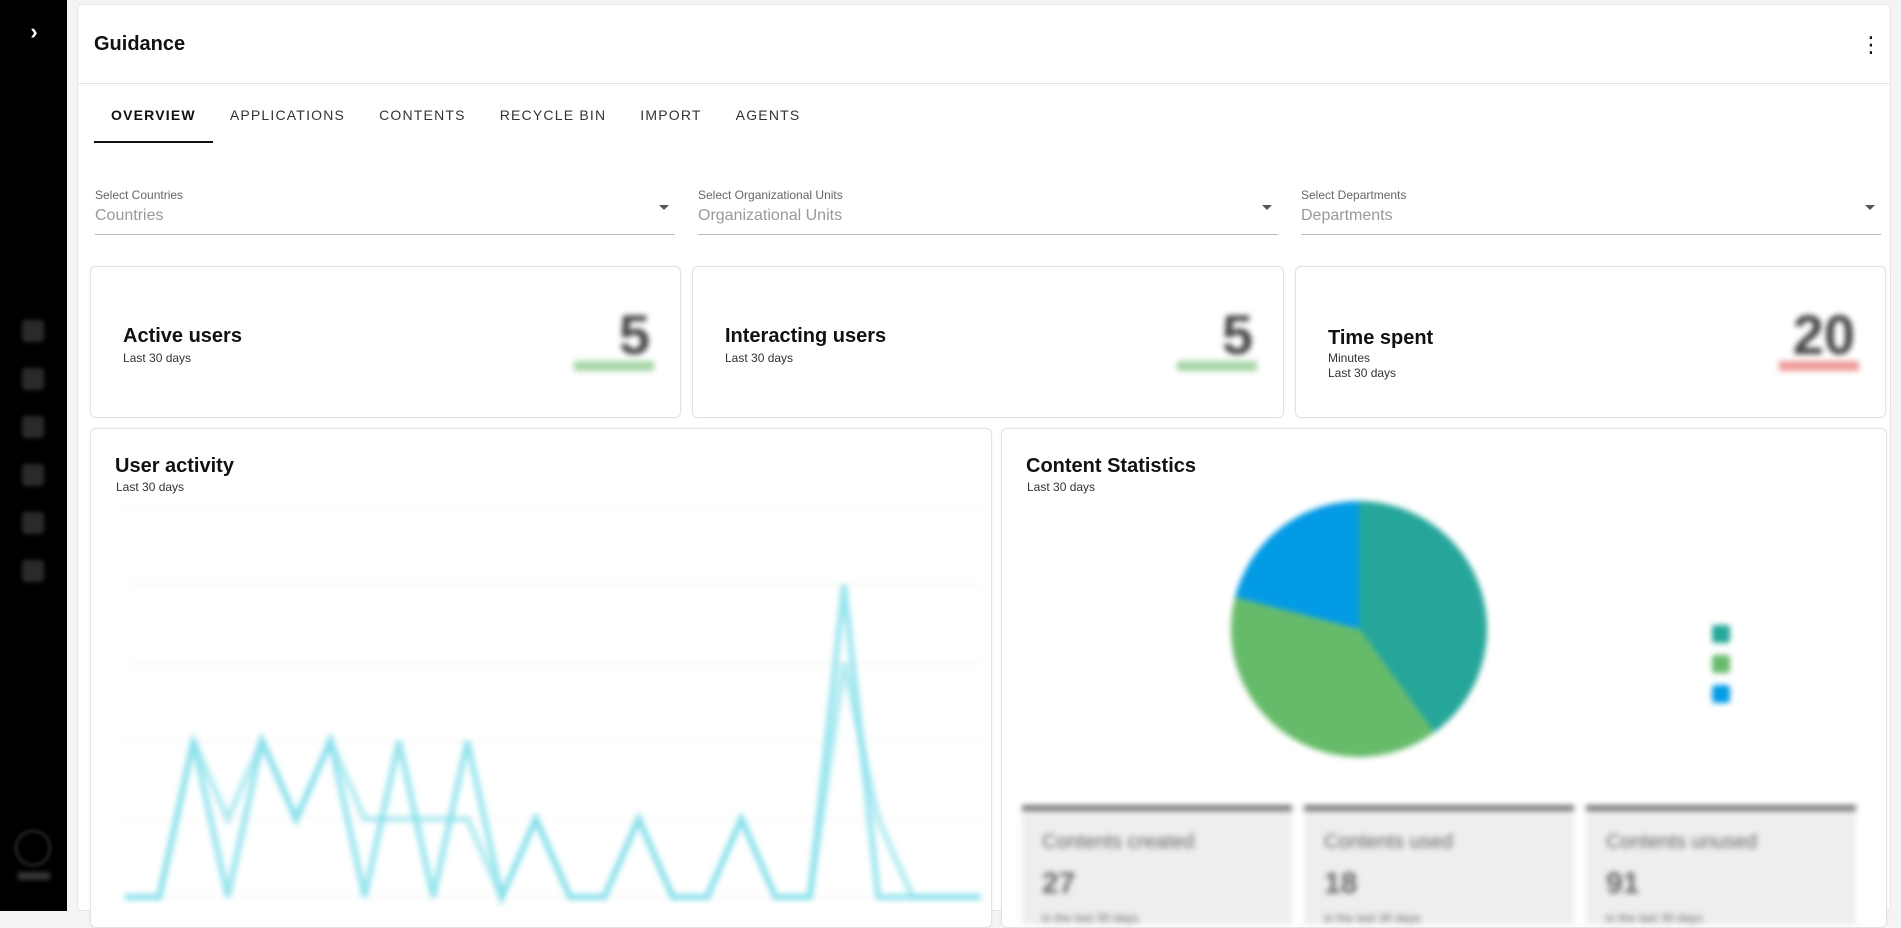 The width and height of the screenshot is (1901, 928). What do you see at coordinates (153, 124) in the screenshot?
I see `tab-overview: OVERVIEW` at bounding box center [153, 124].